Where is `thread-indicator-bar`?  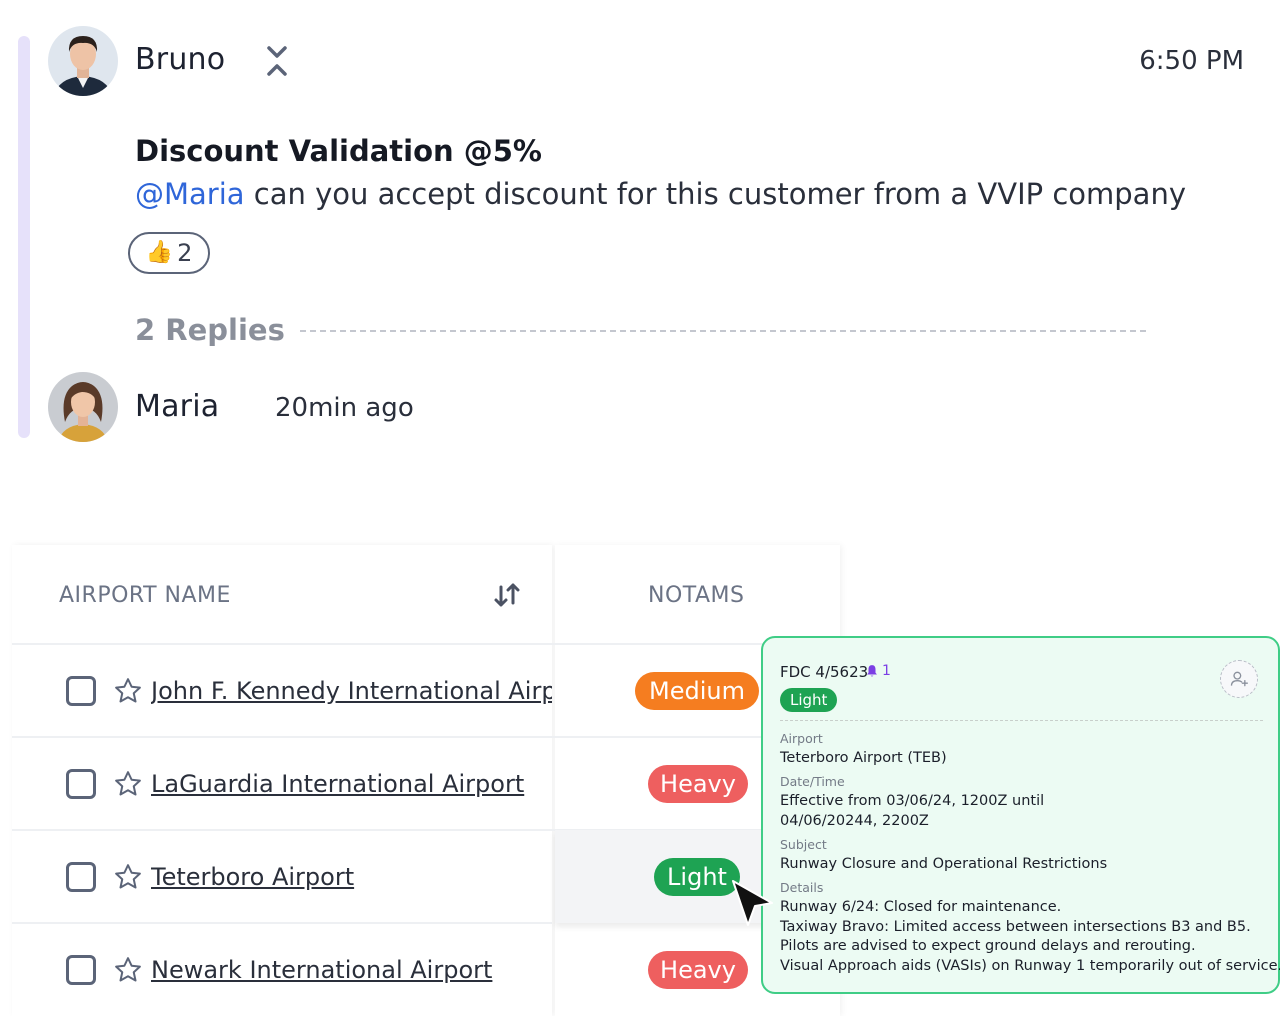 thread-indicator-bar is located at coordinates (24, 237).